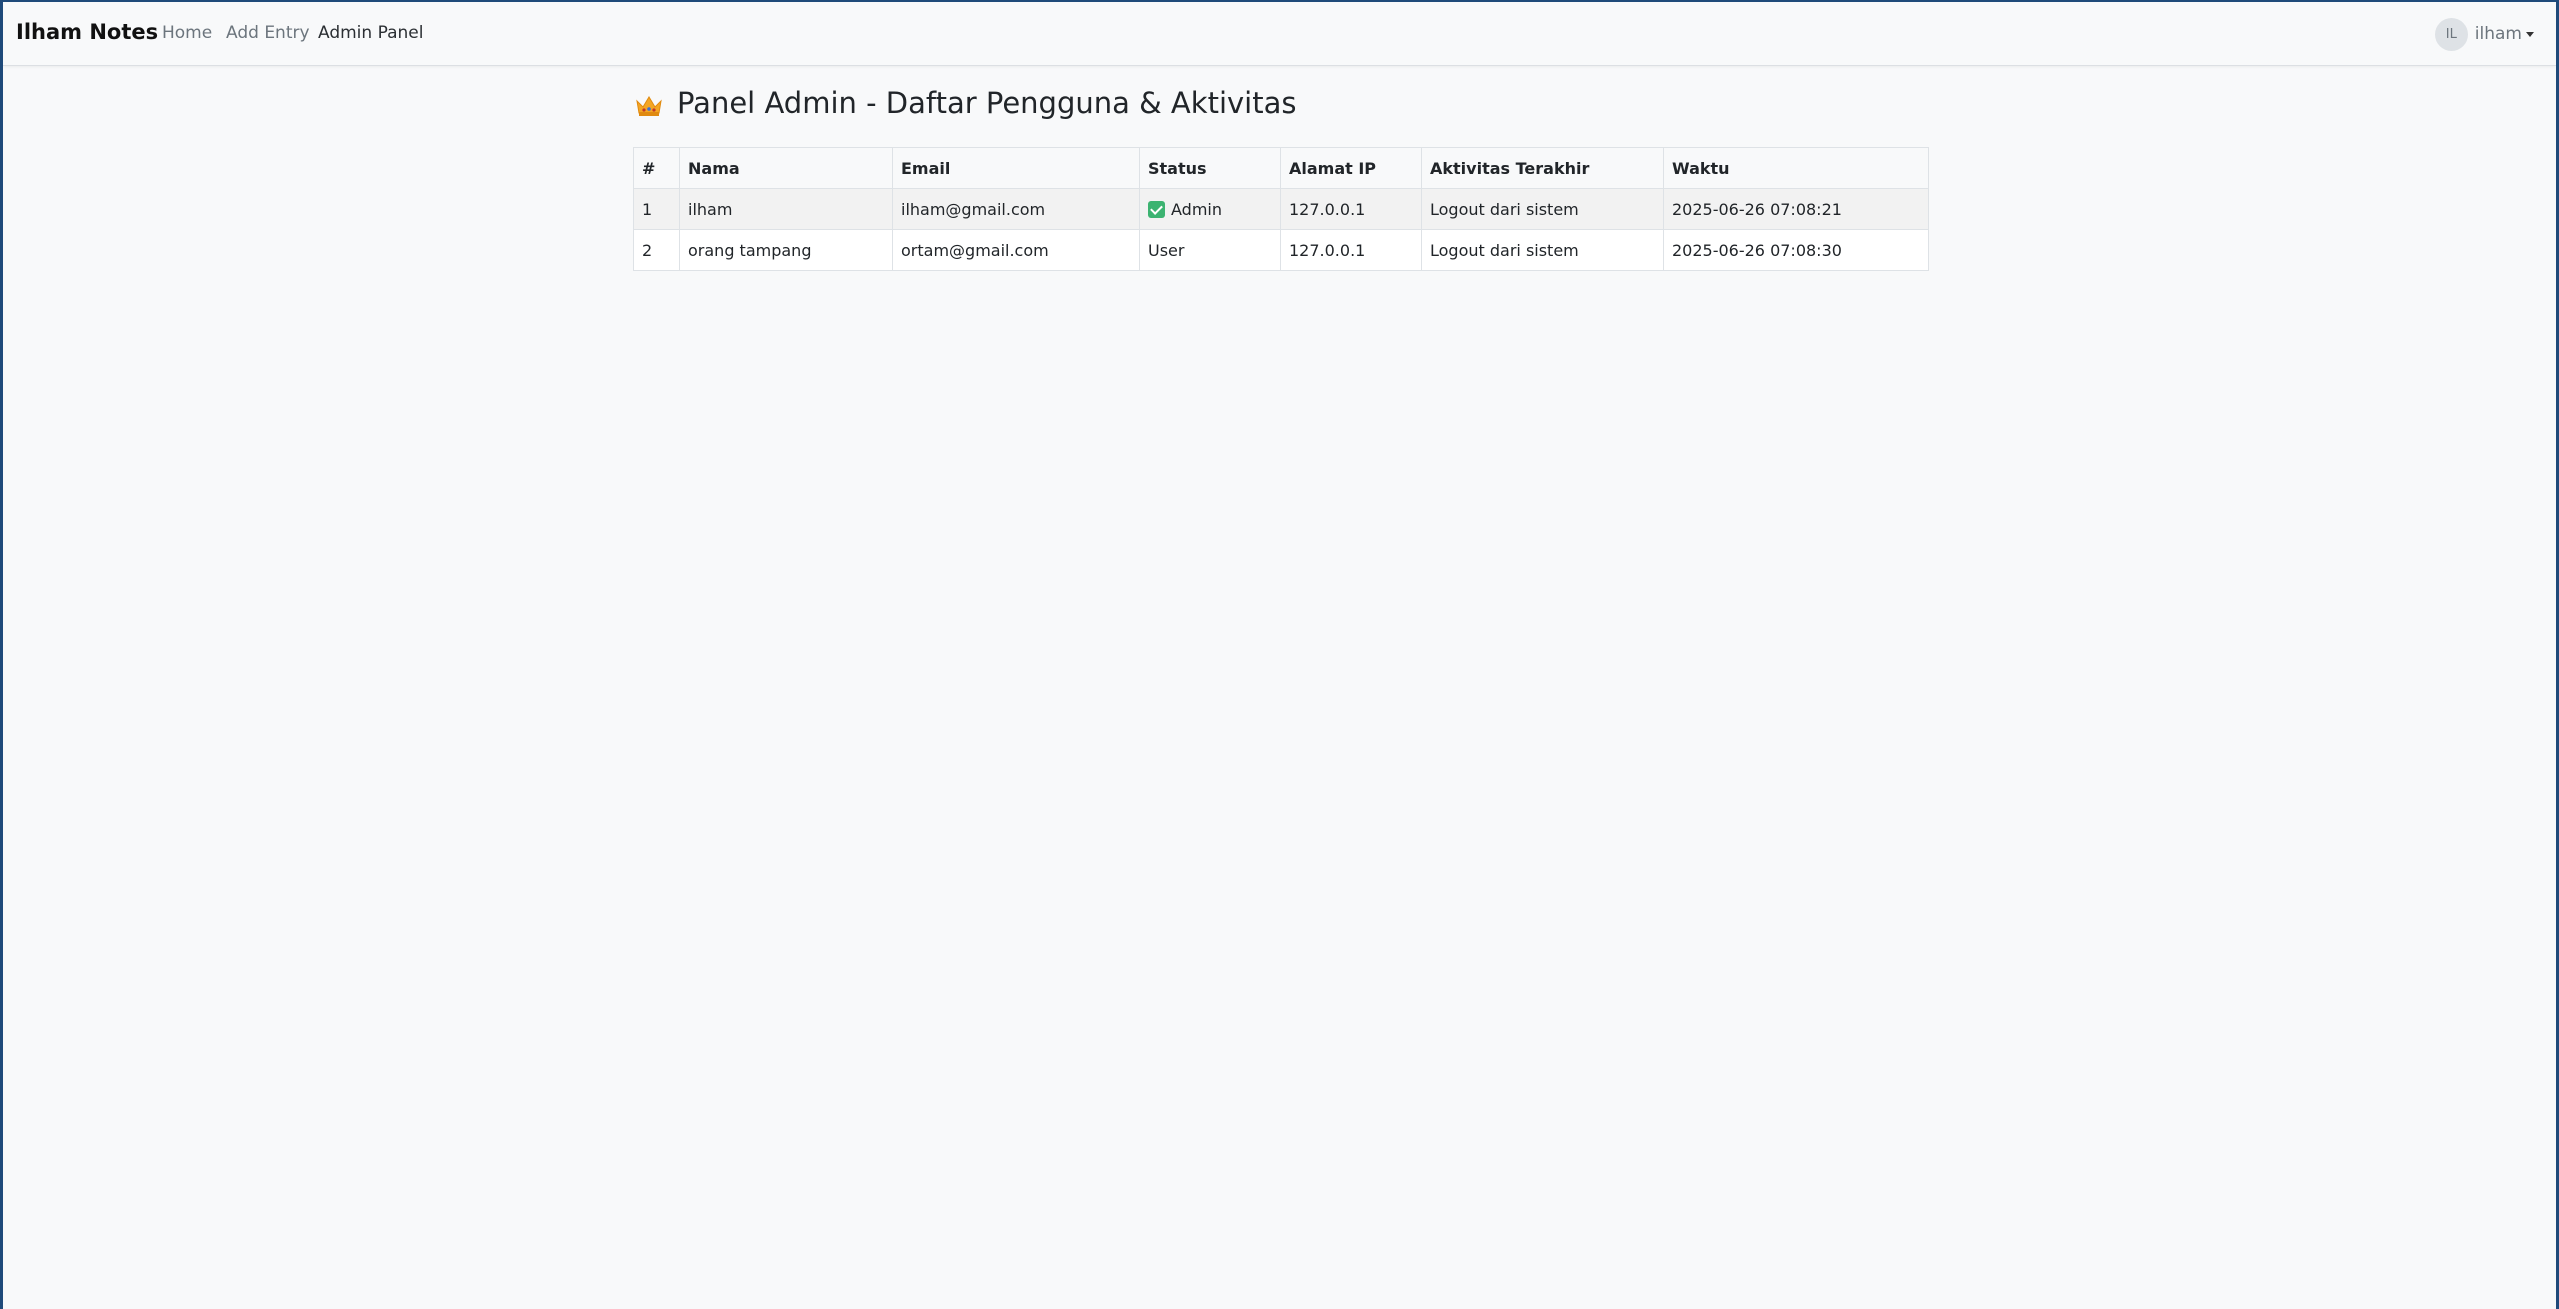  Describe the element at coordinates (1351, 168) in the screenshot. I see `column-header-ip: Alamat IP` at that location.